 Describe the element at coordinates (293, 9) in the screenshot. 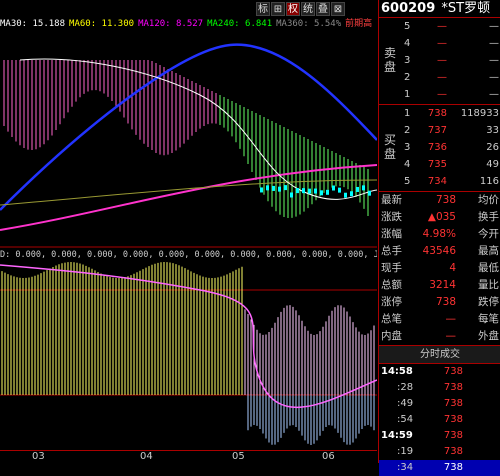

I see `toolbar-button-2: 权` at that location.